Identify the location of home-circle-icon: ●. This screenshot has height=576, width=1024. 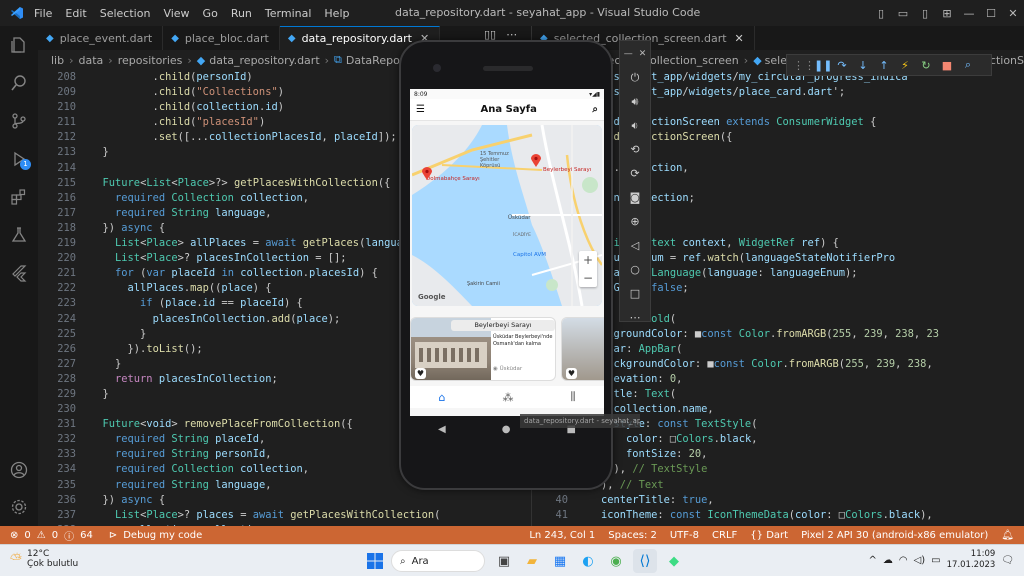
(506, 429).